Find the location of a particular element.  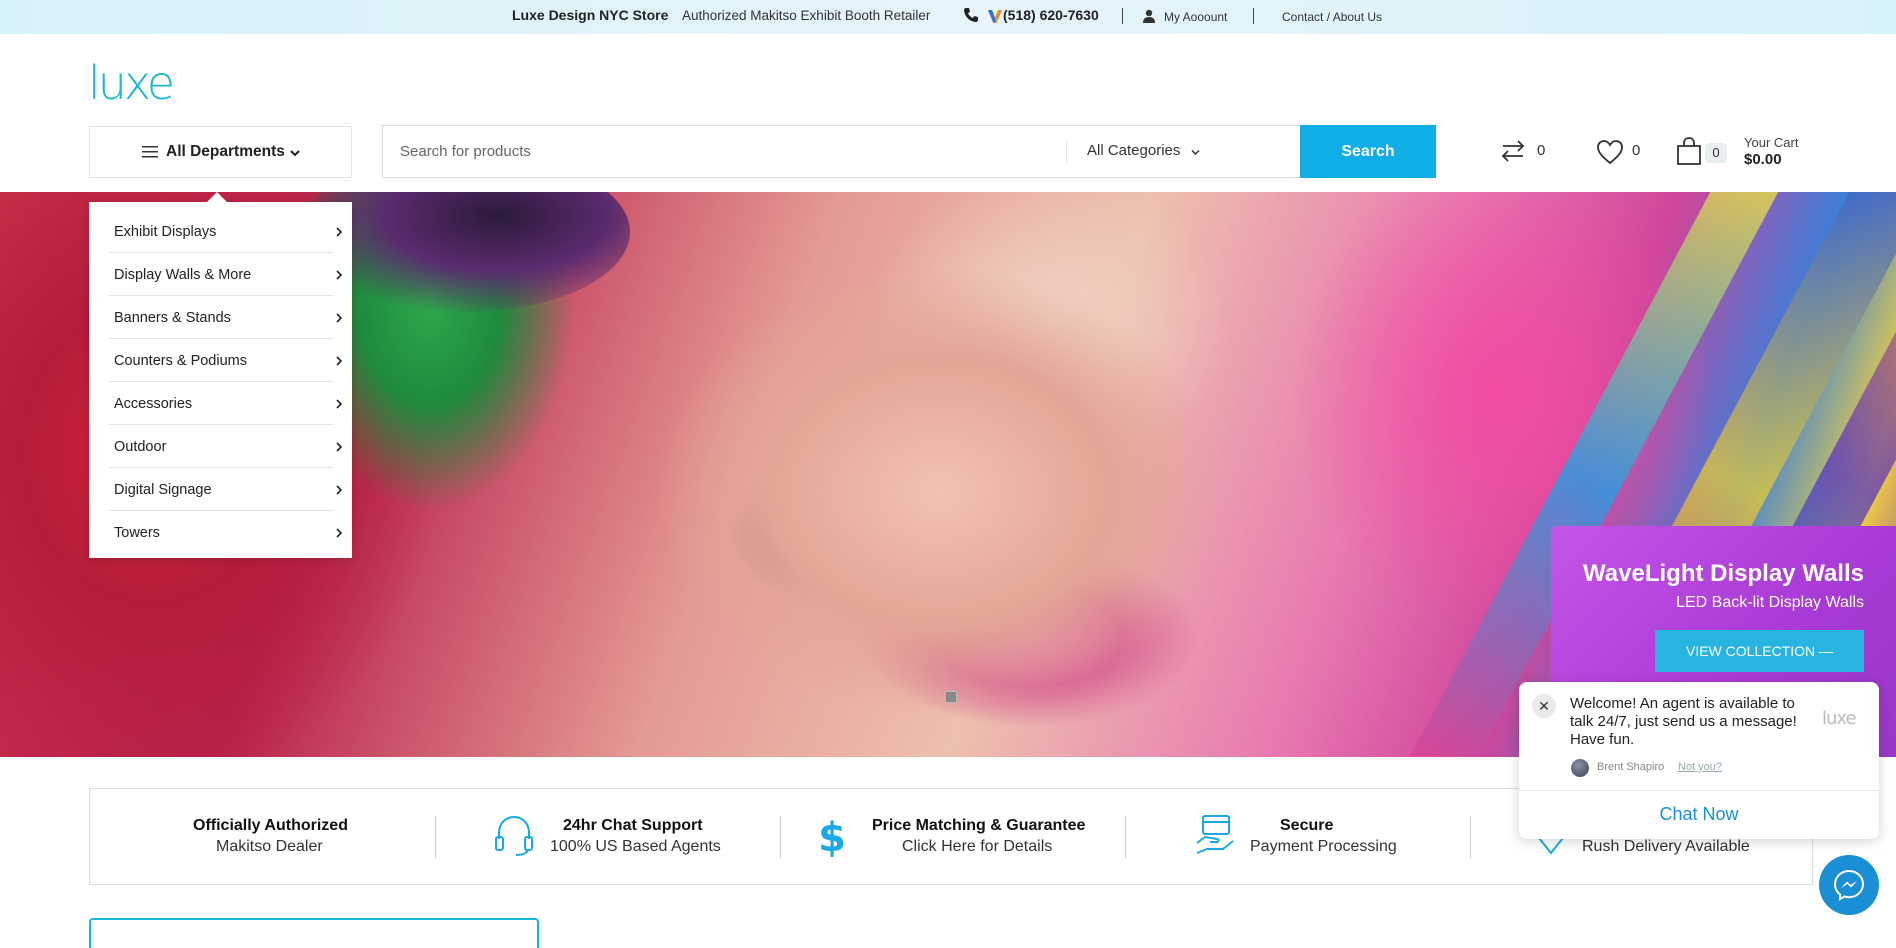

menu-item-counters-podiums: Counters & Podiums is located at coordinates (225, 360).